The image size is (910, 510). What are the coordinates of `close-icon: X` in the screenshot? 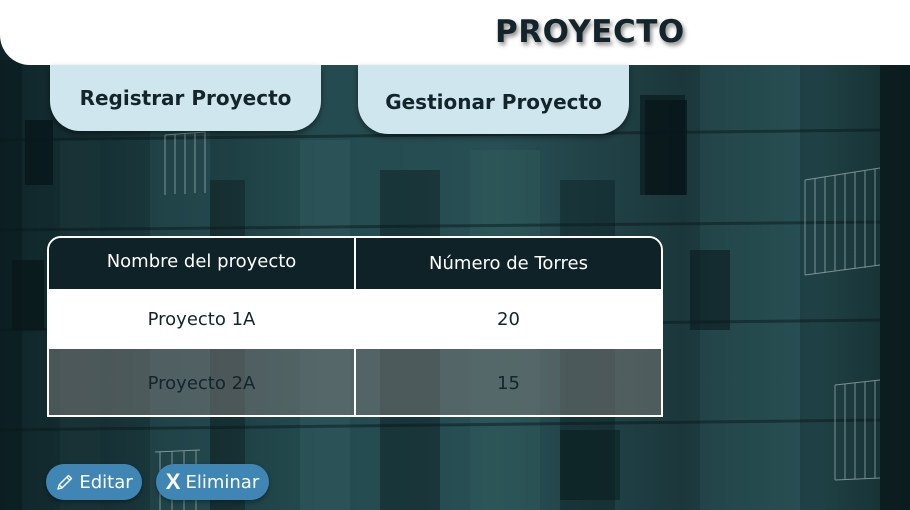 It's located at (173, 481).